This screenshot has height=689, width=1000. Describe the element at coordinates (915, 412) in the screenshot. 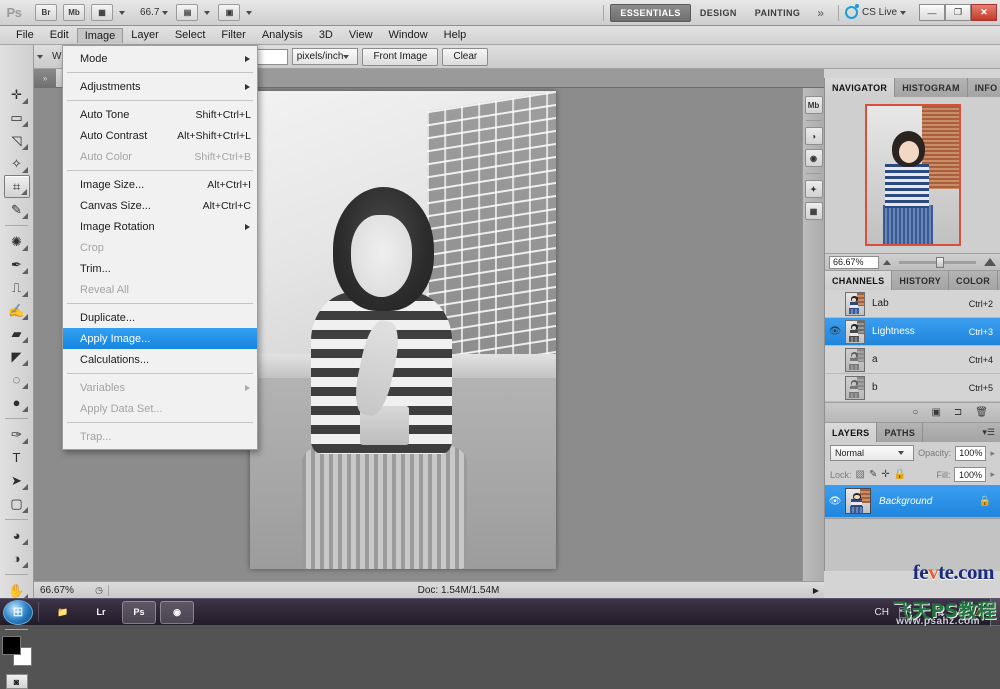

I see `load-selection-icon: ○` at that location.